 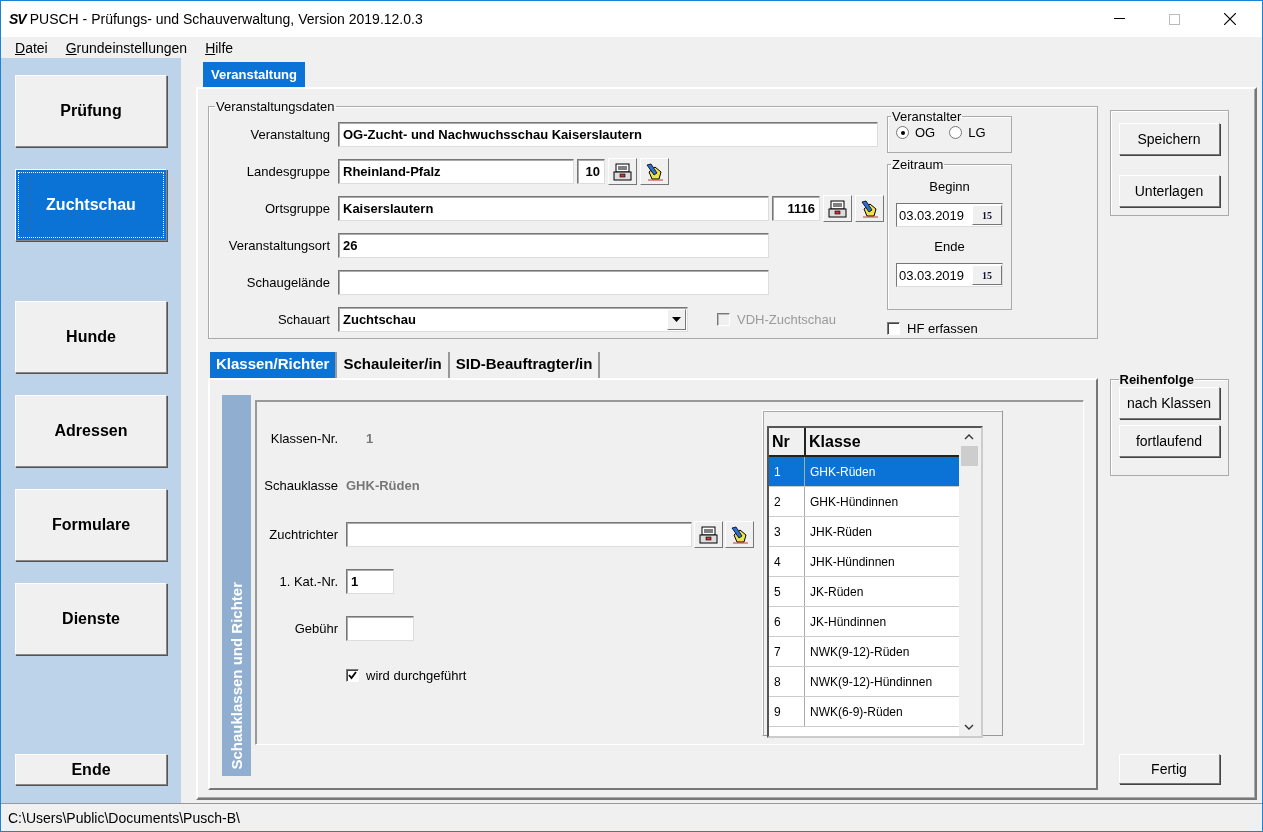 I want to click on code-field: 1116, so click(x=796, y=208).